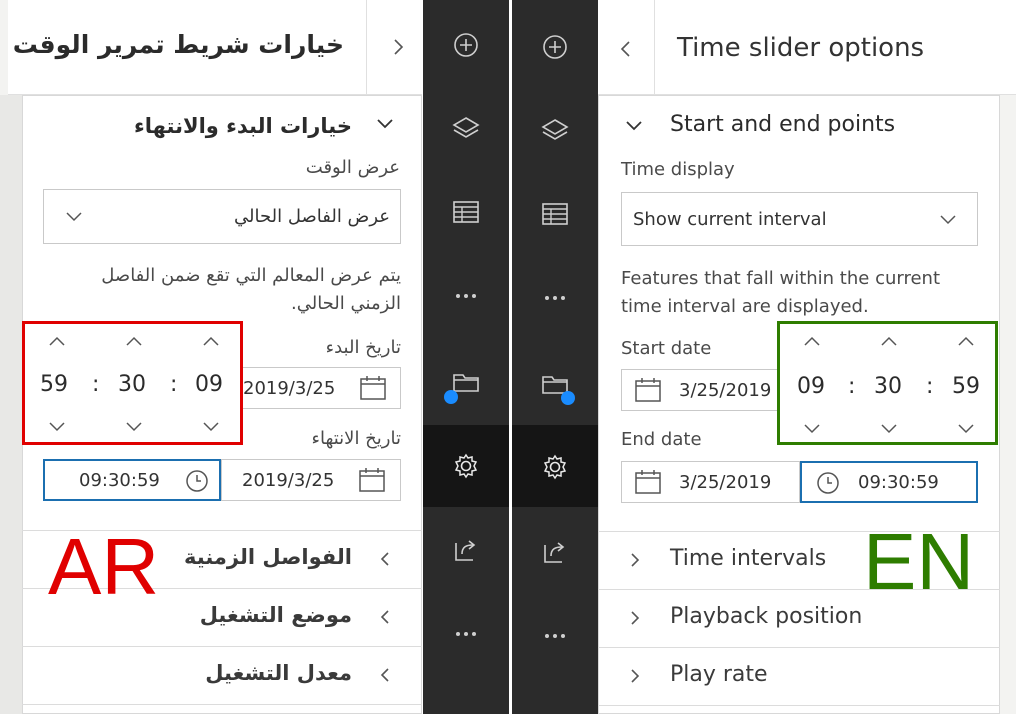  Describe the element at coordinates (345, 303) in the screenshot. I see `ar-description-line2: الزمني الحالي.` at that location.